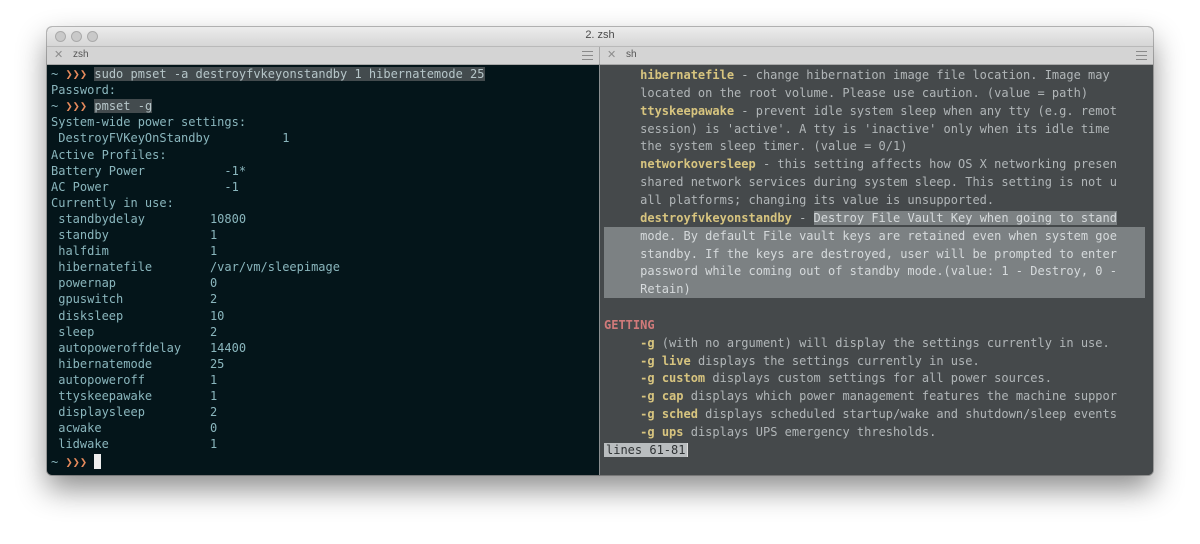 This screenshot has height=544, width=1200. I want to click on pane-tab-bar: ✕ zsh ✕ sh, so click(600, 56).